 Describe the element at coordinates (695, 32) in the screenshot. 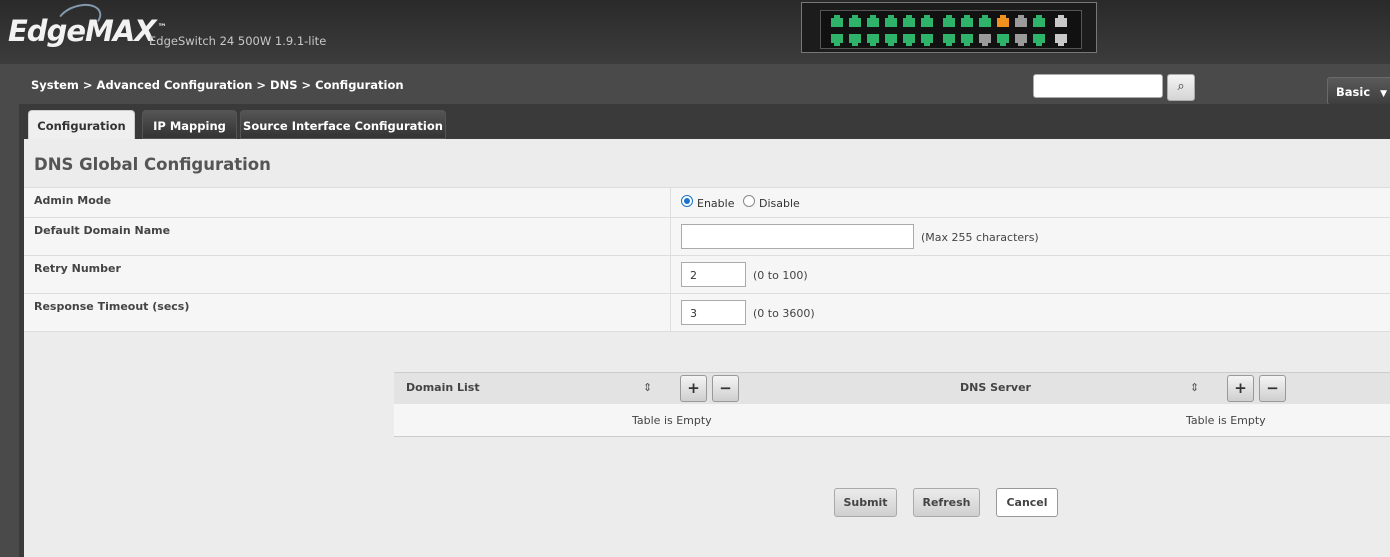

I see `app-header: EdgeMAX ™ EdgeSwitch 24 500W 1.9.1-lite` at that location.